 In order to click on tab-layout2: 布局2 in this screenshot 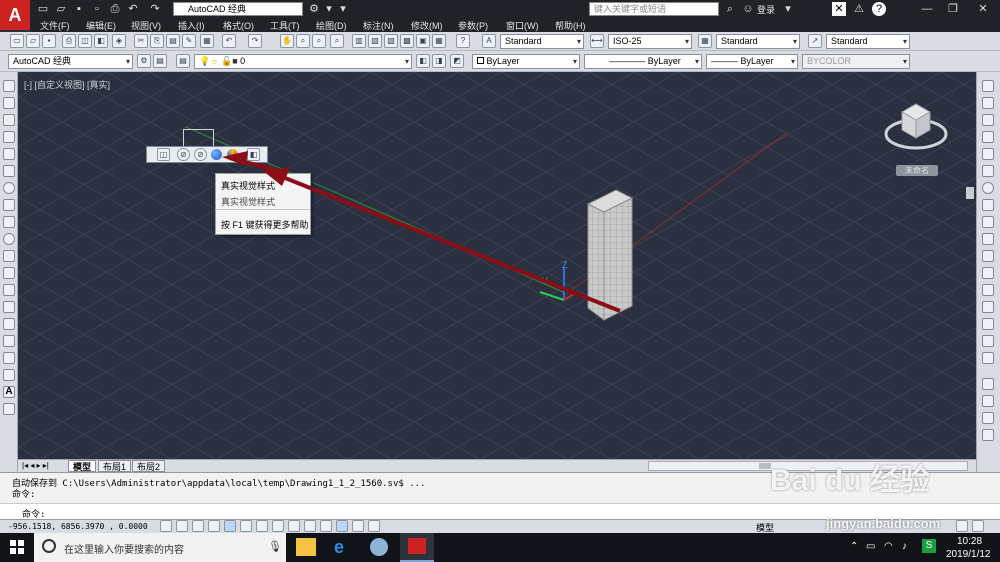, I will do `click(149, 466)`.